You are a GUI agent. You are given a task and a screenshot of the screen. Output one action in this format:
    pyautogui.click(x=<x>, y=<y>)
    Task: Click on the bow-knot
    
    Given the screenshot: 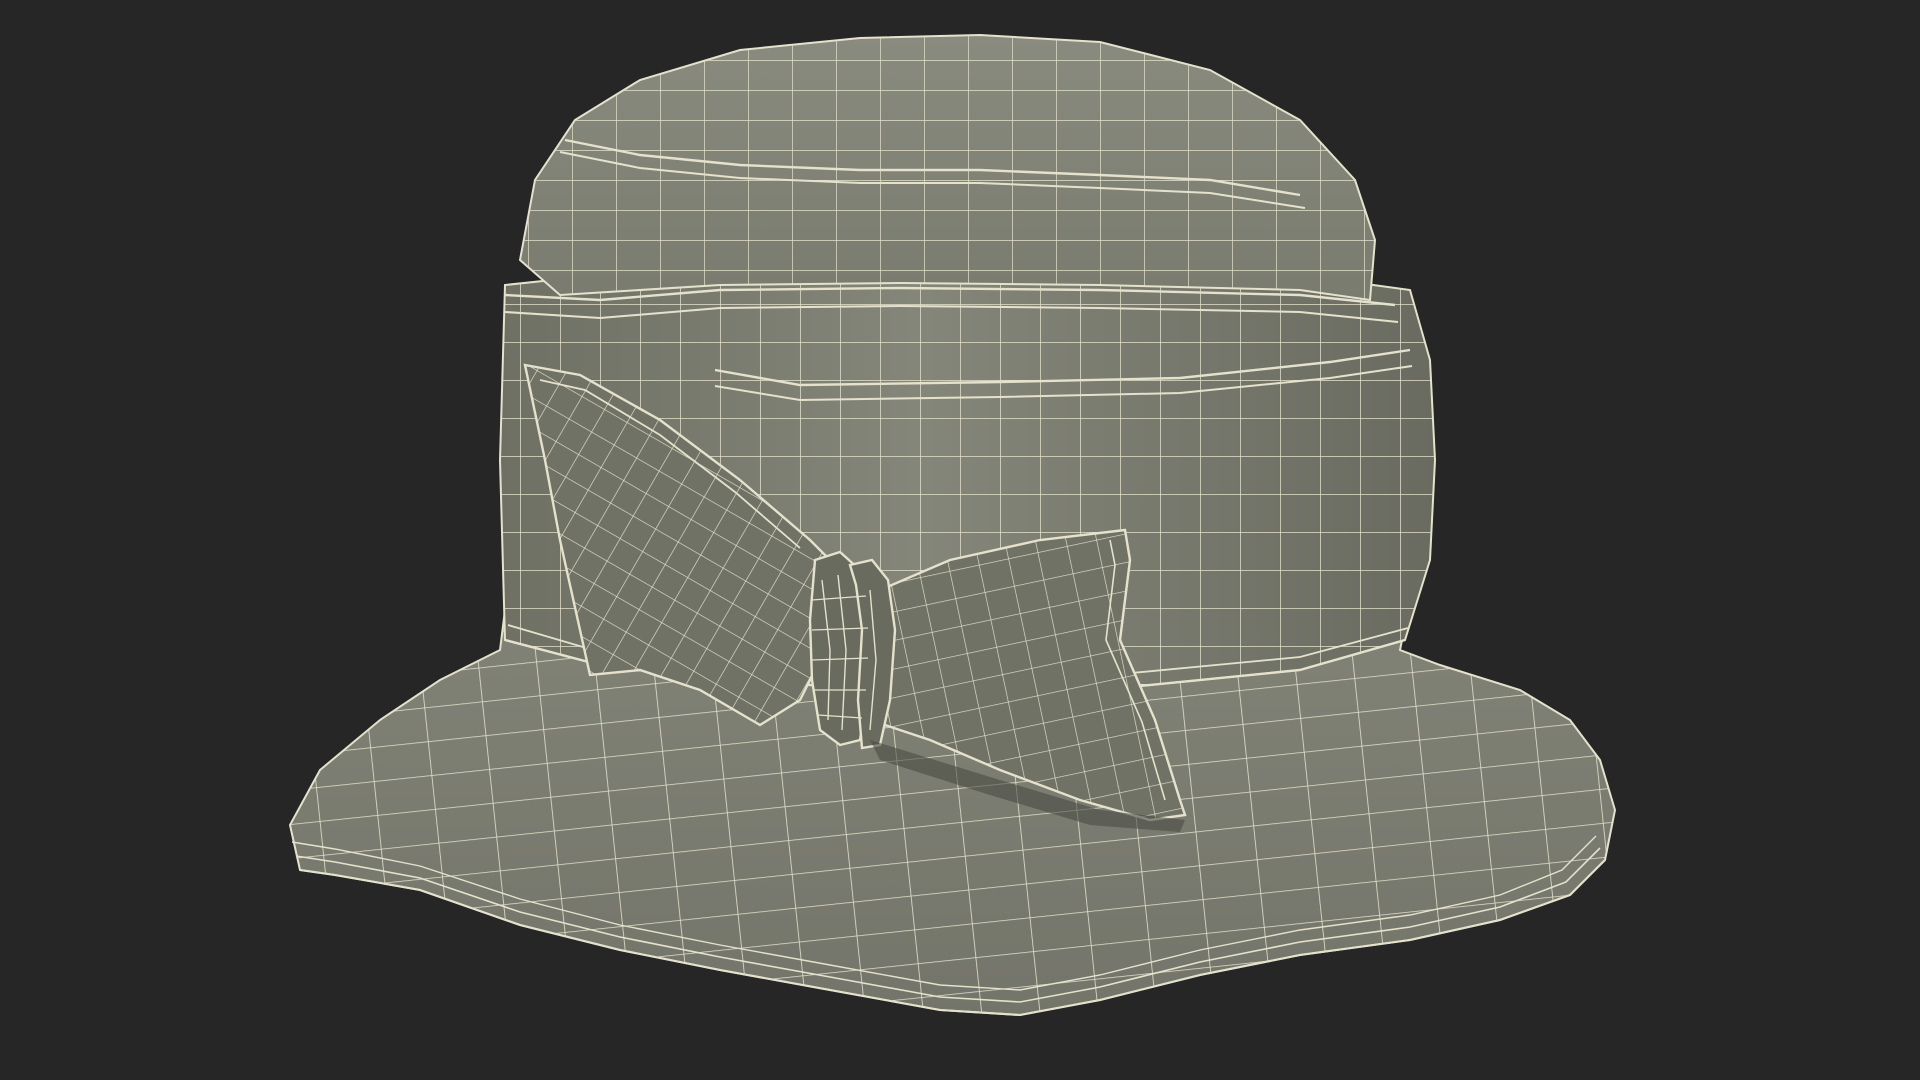 What is the action you would take?
    pyautogui.click(x=852, y=650)
    